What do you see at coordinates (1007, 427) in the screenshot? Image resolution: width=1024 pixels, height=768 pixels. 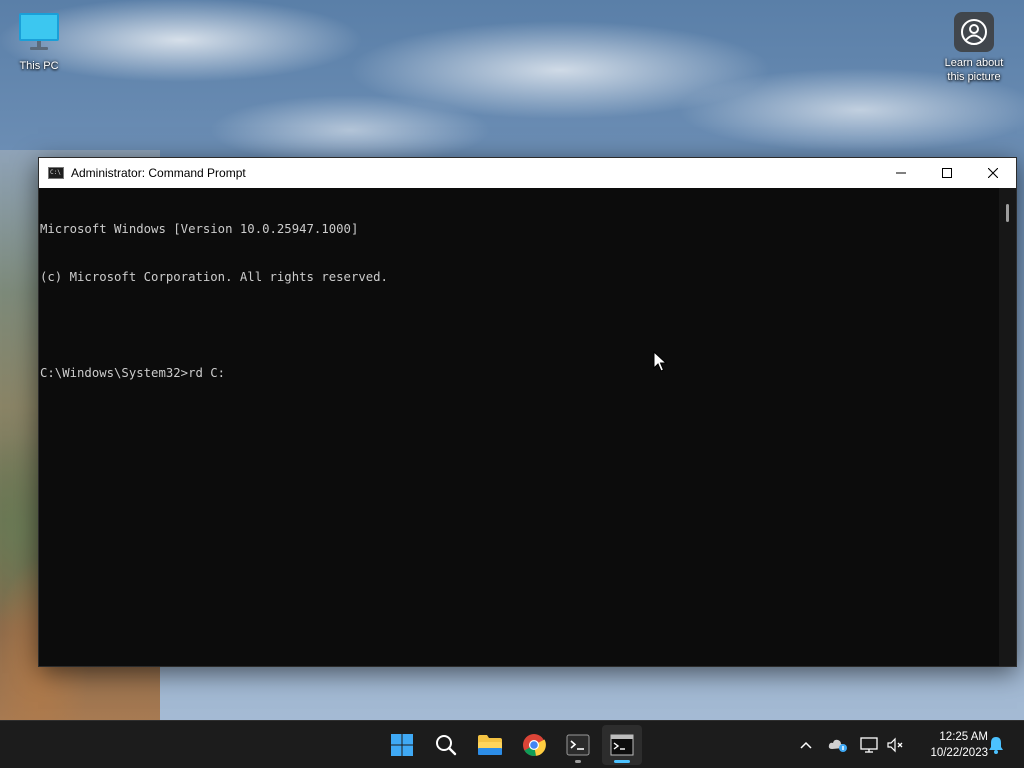 I see `vertical-scrollbar` at bounding box center [1007, 427].